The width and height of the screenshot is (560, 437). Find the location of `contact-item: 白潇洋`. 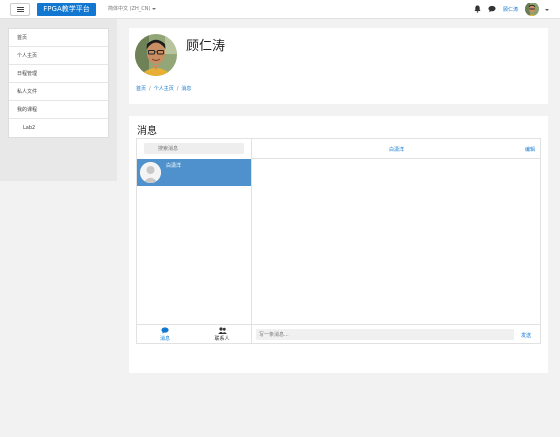

contact-item: 白潇洋 is located at coordinates (194, 172).